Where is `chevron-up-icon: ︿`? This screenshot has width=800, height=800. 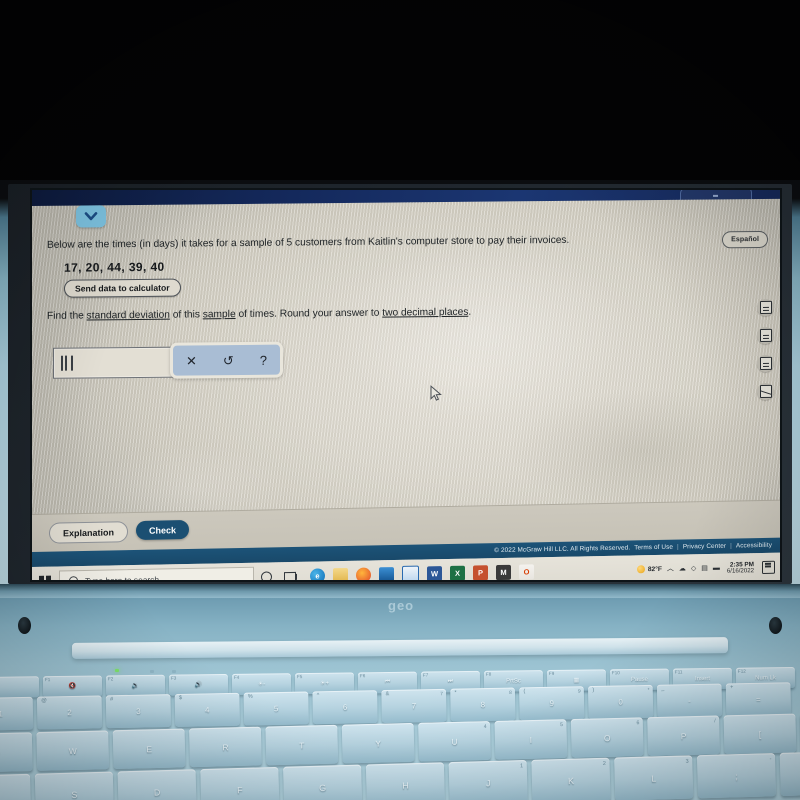 chevron-up-icon: ︿ is located at coordinates (670, 569).